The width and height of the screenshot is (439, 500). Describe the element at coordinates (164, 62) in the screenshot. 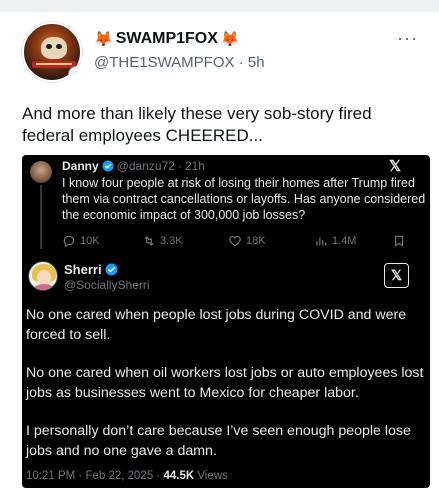

I see `author-handle: @THE1SWAMPFOX` at that location.